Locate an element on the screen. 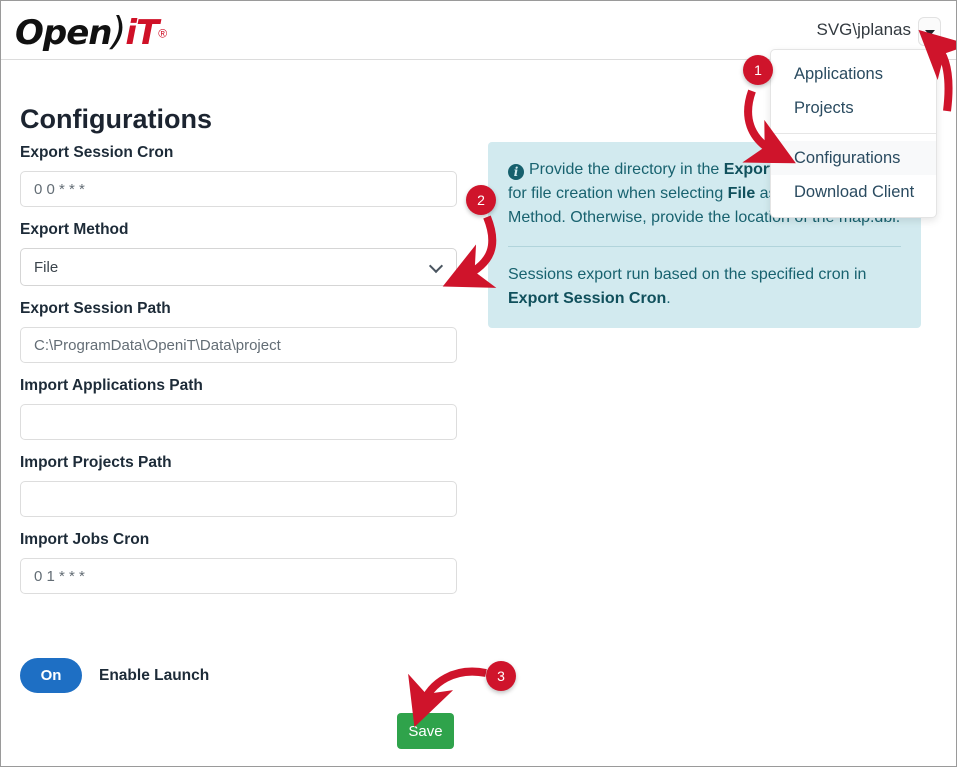 The height and width of the screenshot is (767, 957). field-import-jobs-cron: Import Jobs Cron is located at coordinates (238, 562).